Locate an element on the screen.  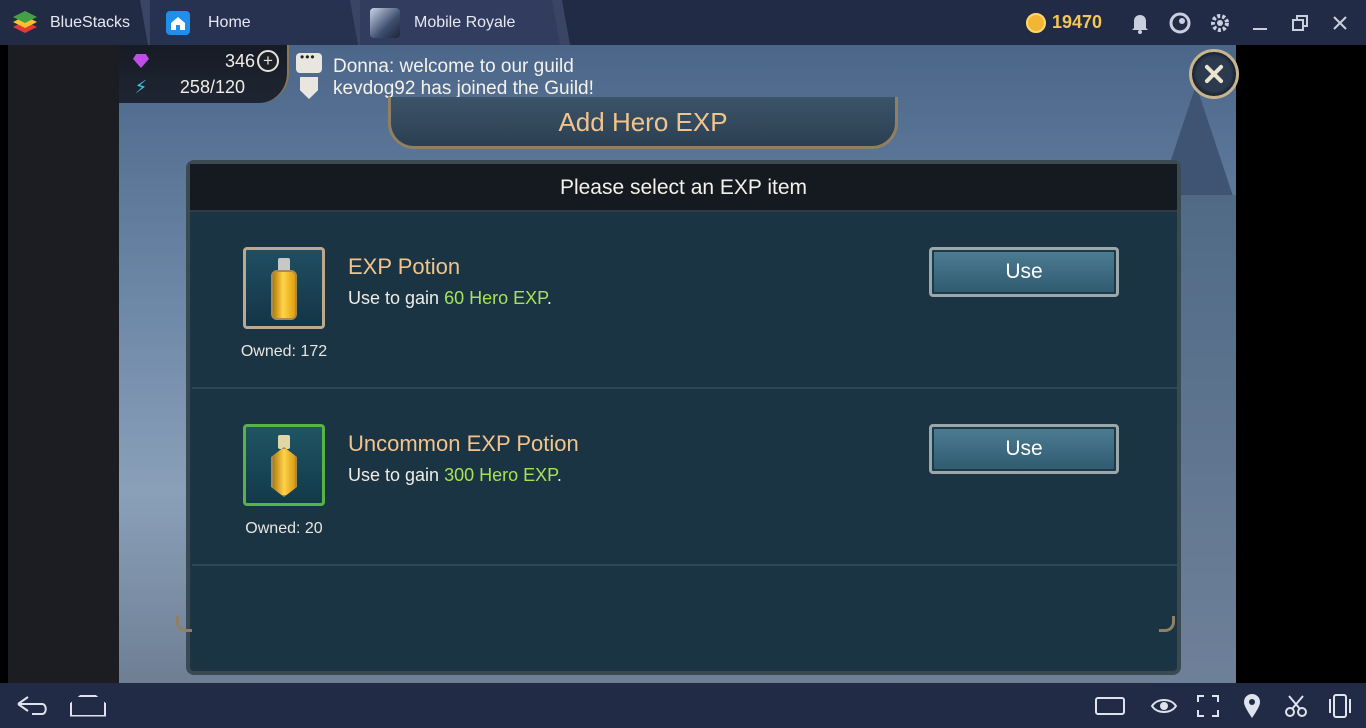
coin-icon is located at coordinates (1035, 22).